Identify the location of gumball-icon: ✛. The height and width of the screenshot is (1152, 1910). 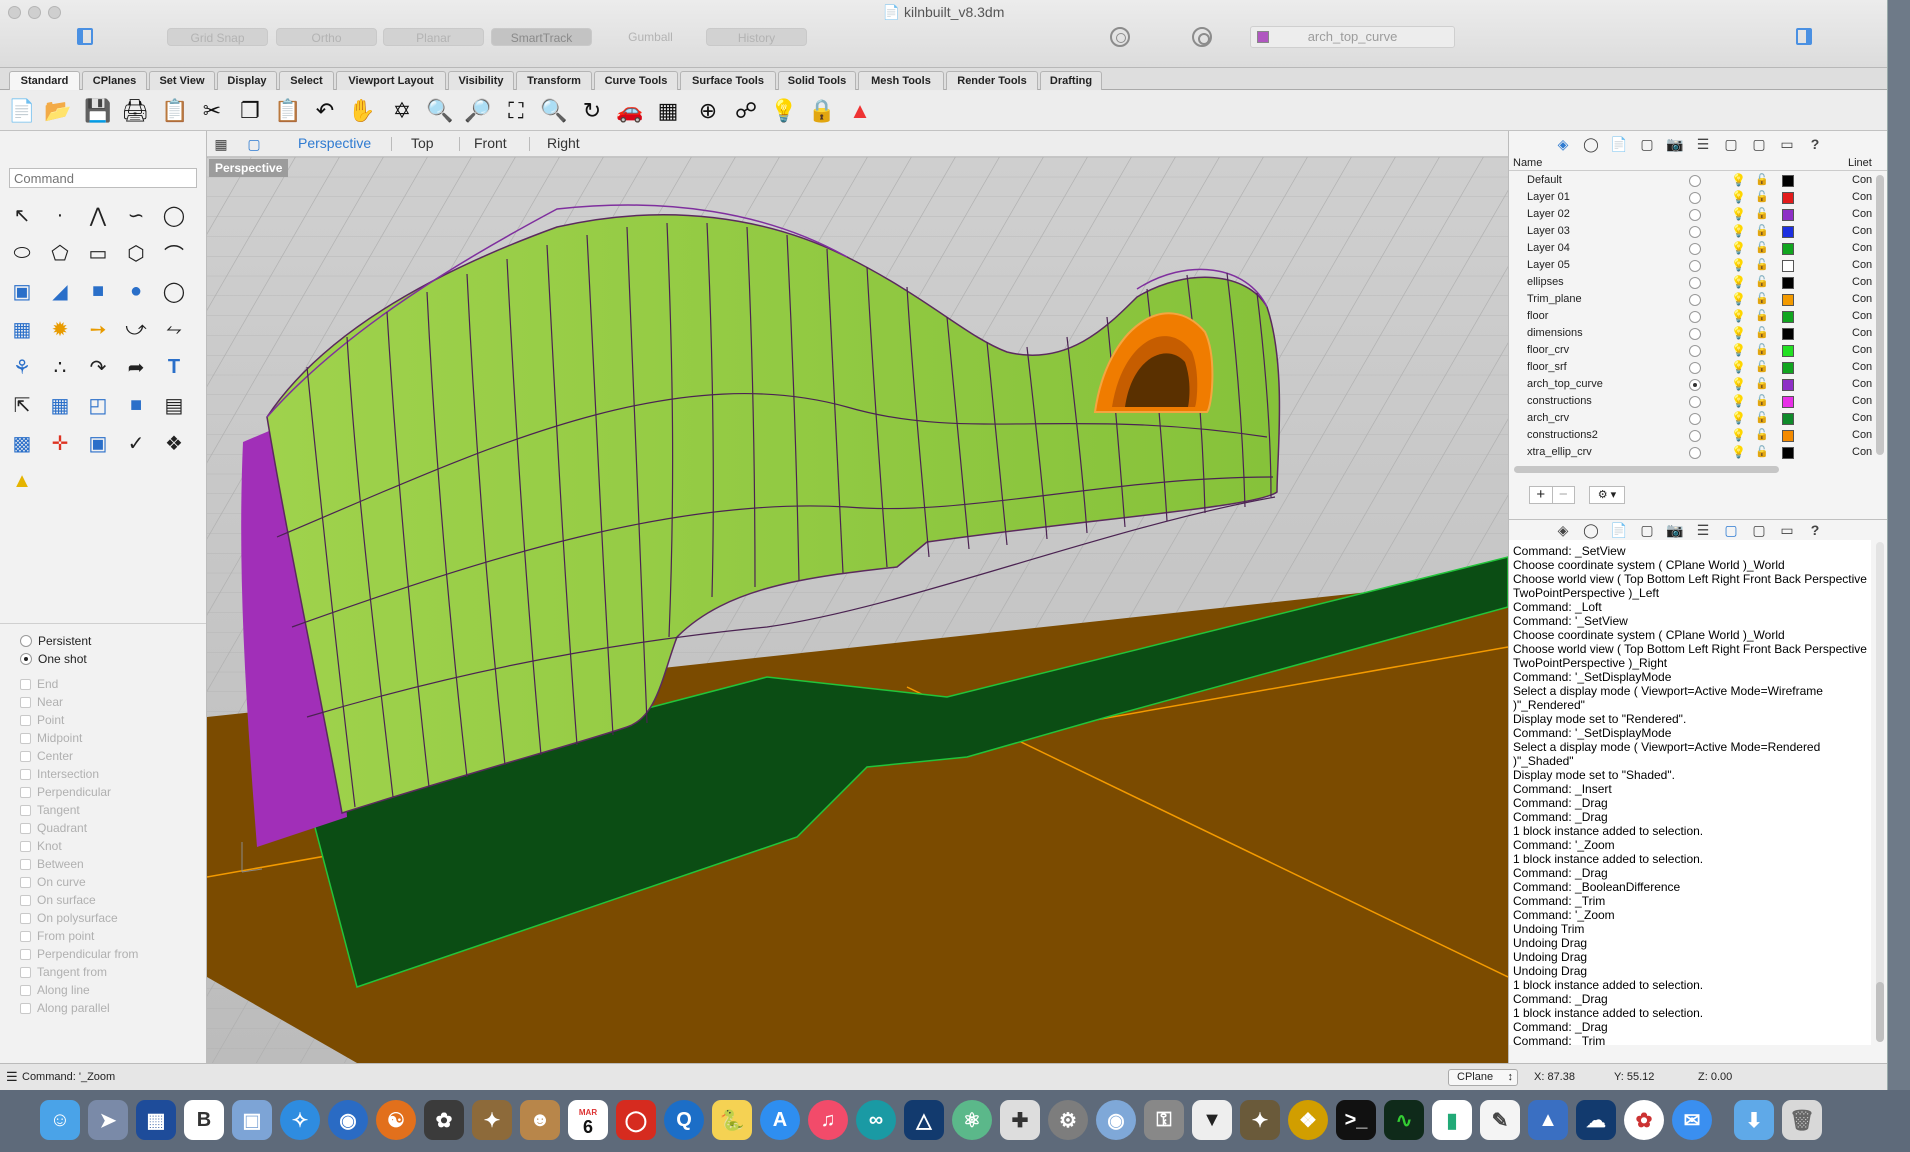
(60, 443).